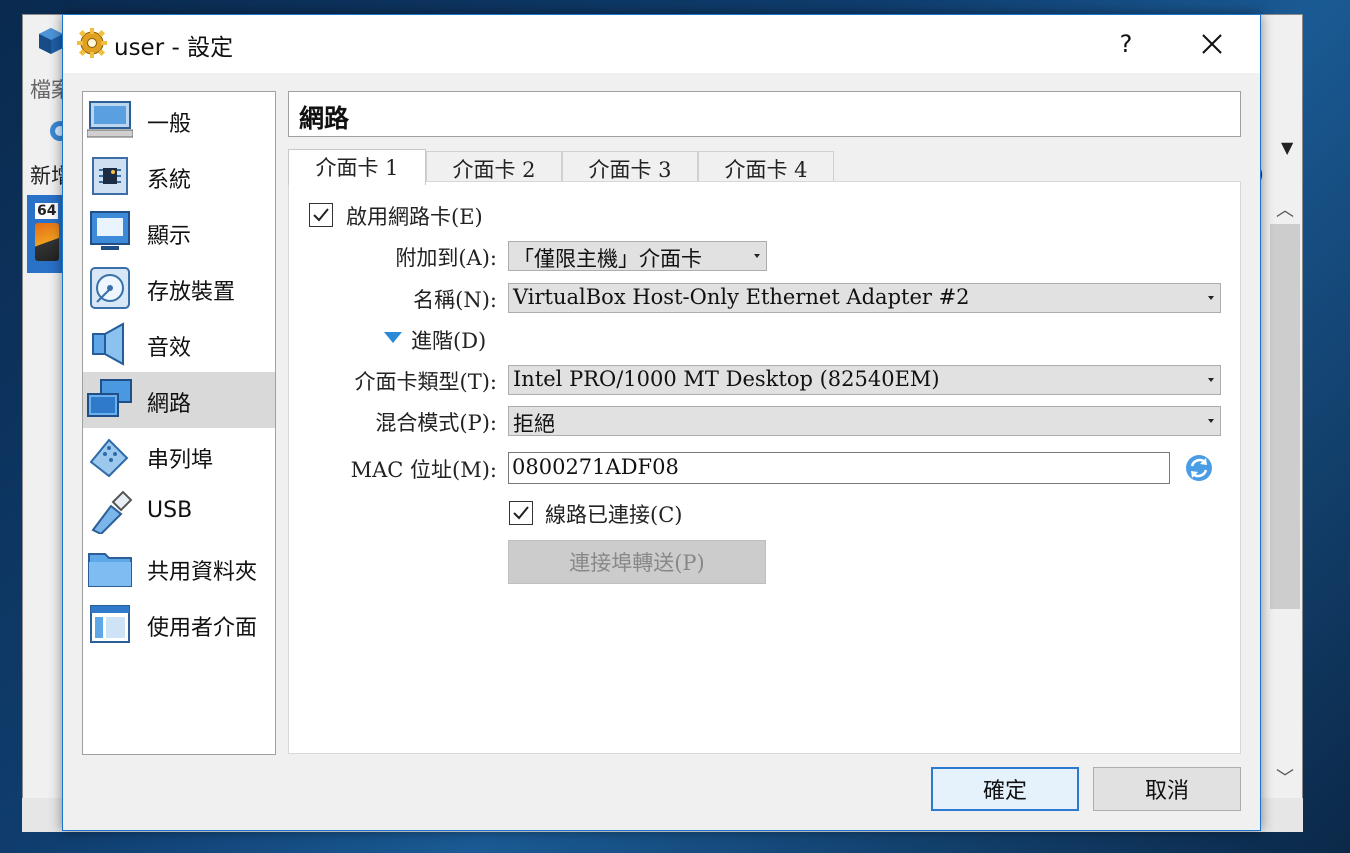 This screenshot has height=853, width=1350. Describe the element at coordinates (47, 242) in the screenshot. I see `vm-os-icon` at that location.